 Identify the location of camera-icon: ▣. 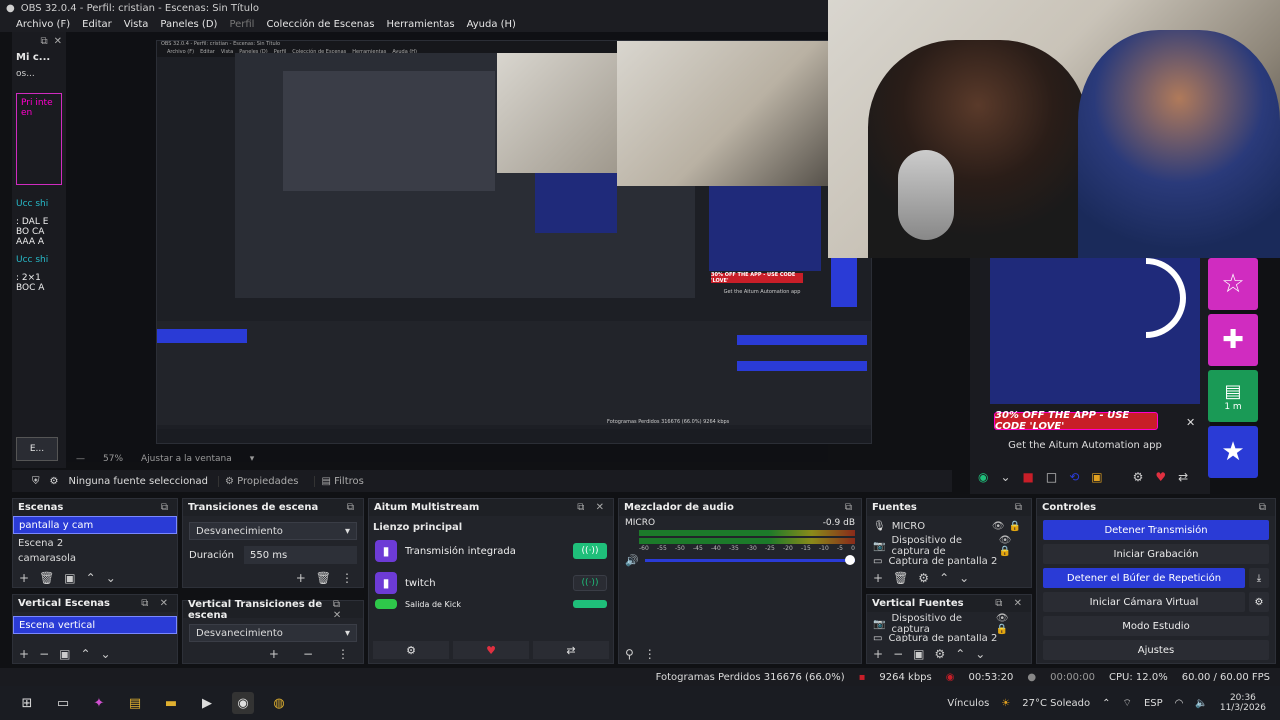
(1096, 477).